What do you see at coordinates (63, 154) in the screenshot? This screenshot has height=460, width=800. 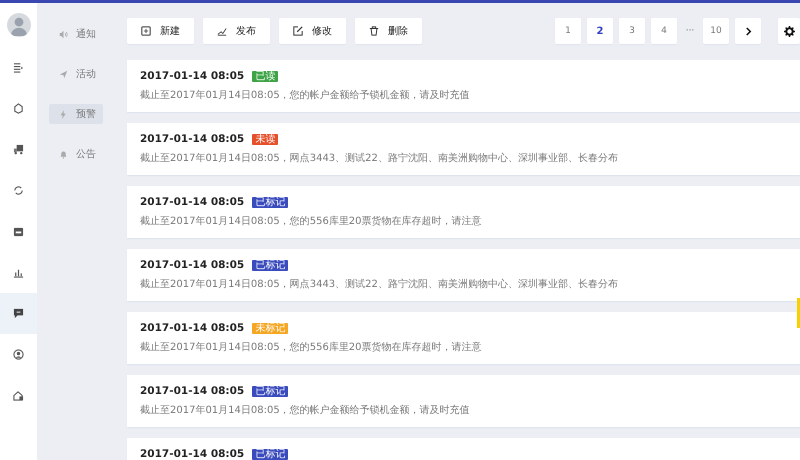 I see `bell-icon` at bounding box center [63, 154].